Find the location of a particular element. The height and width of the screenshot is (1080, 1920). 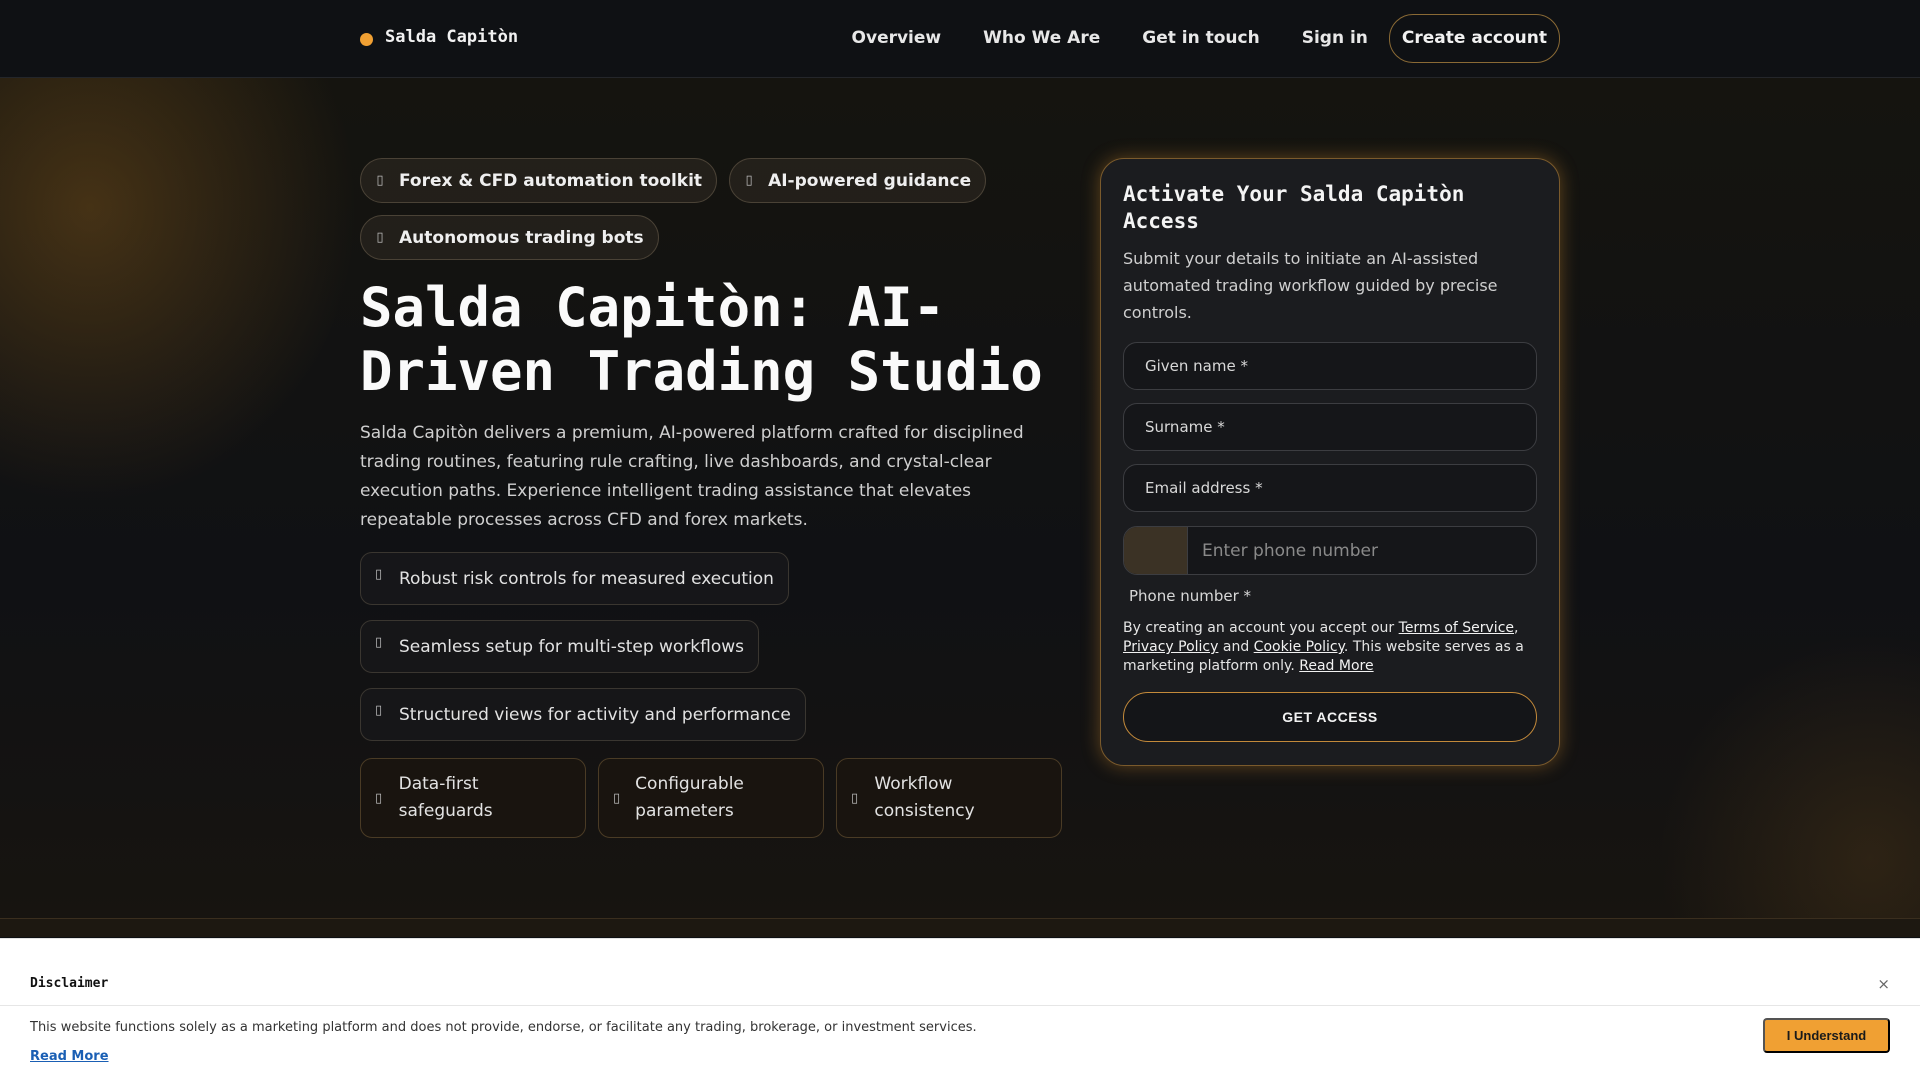

close-icon: × is located at coordinates (1883, 984).